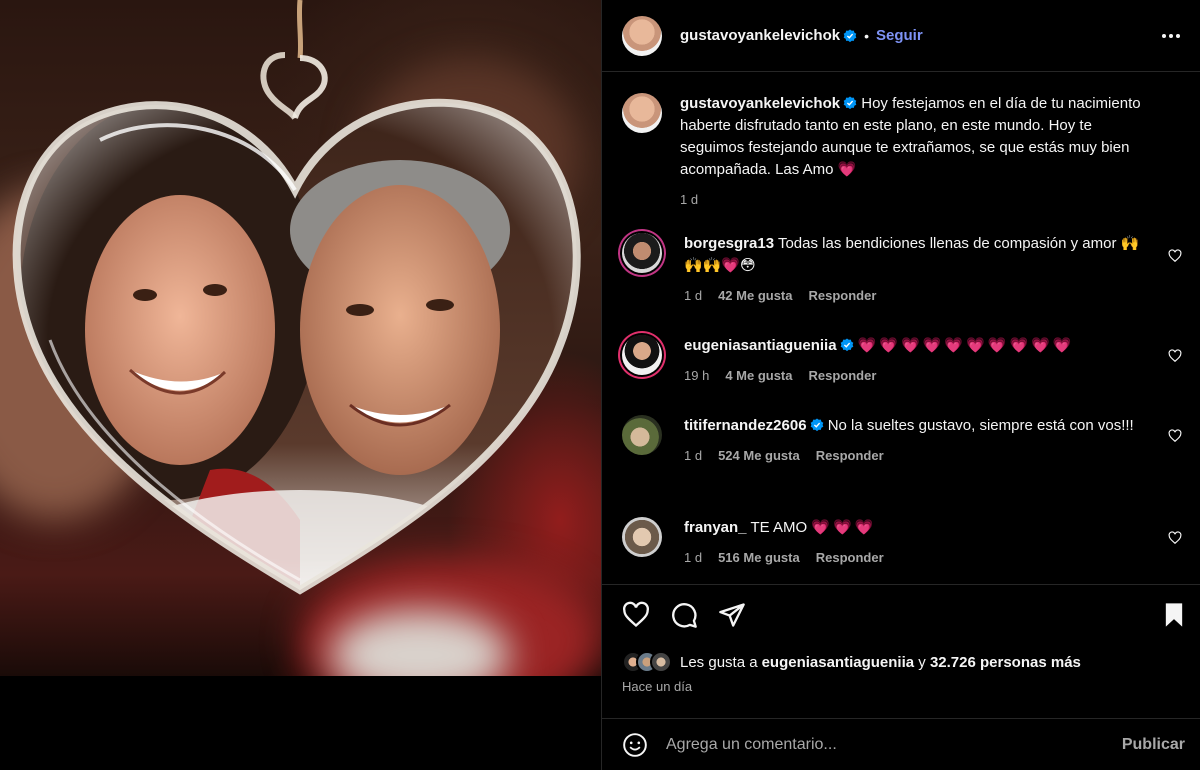  What do you see at coordinates (847, 169) in the screenshot?
I see `caption-emoji: 💗` at bounding box center [847, 169].